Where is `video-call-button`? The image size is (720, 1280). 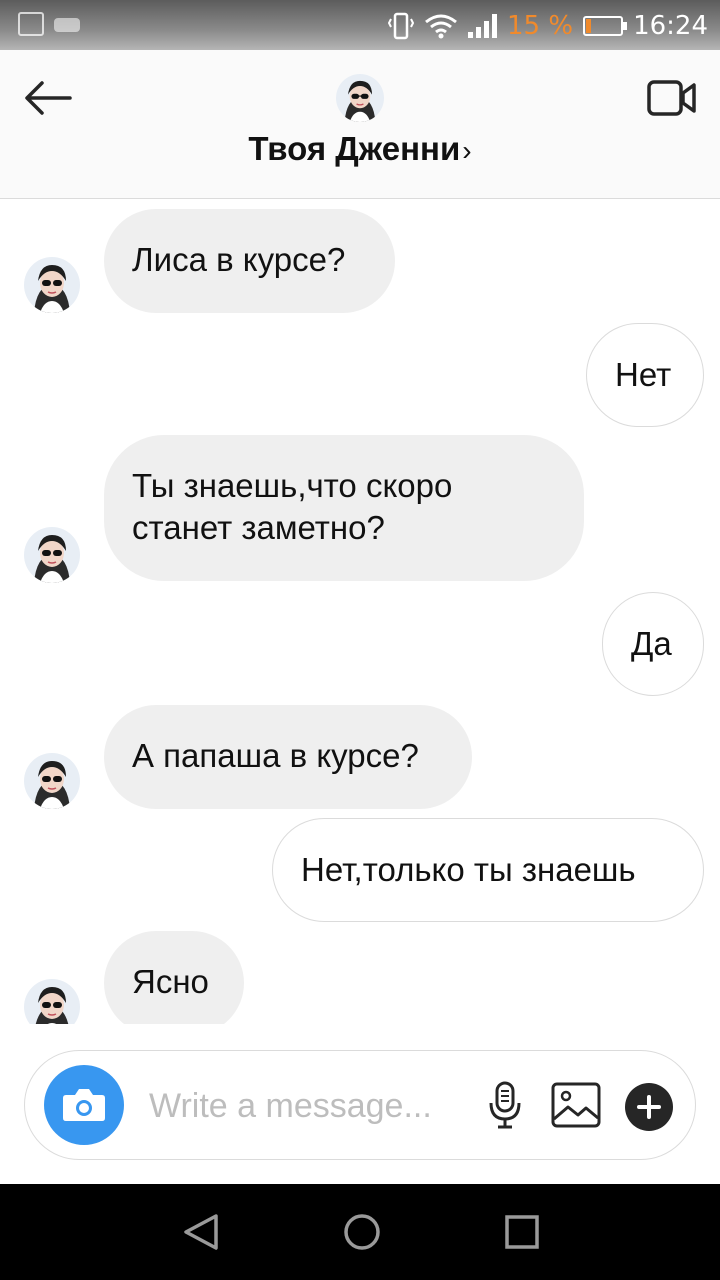
video-call-button is located at coordinates (672, 98).